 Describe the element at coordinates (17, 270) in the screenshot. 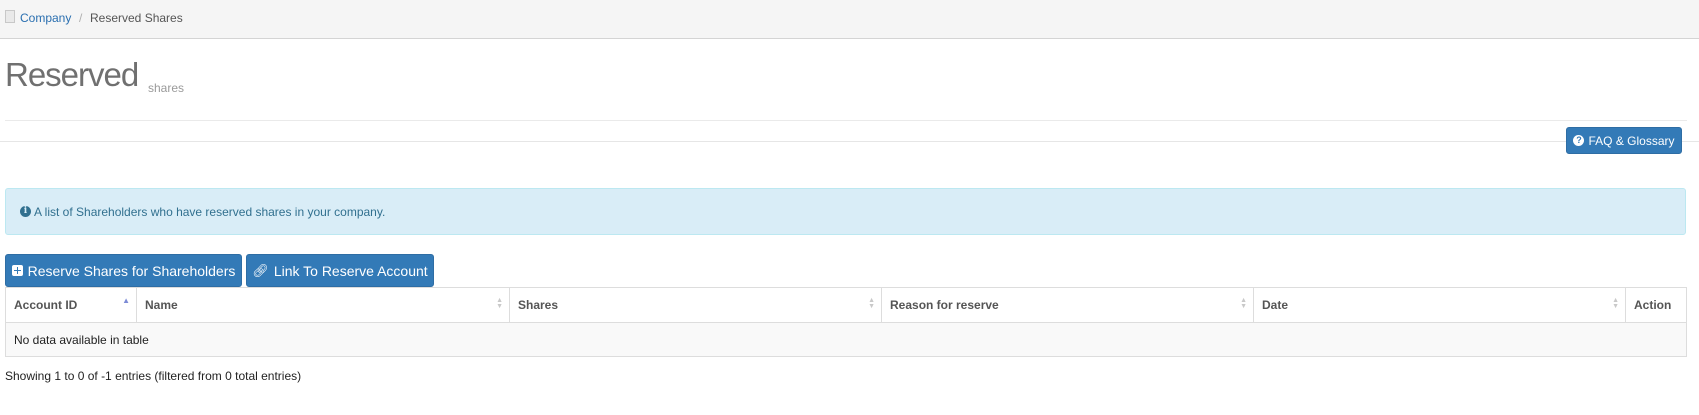

I see `plus-square-icon` at that location.